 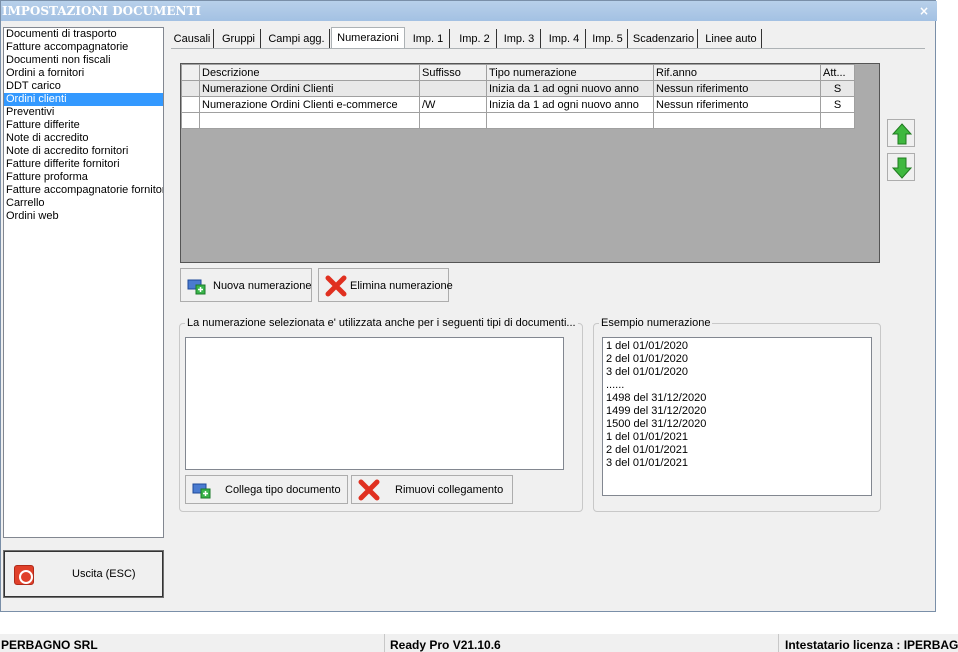 What do you see at coordinates (83, 73) in the screenshot?
I see `document-type-item: Ordini a fornitori` at bounding box center [83, 73].